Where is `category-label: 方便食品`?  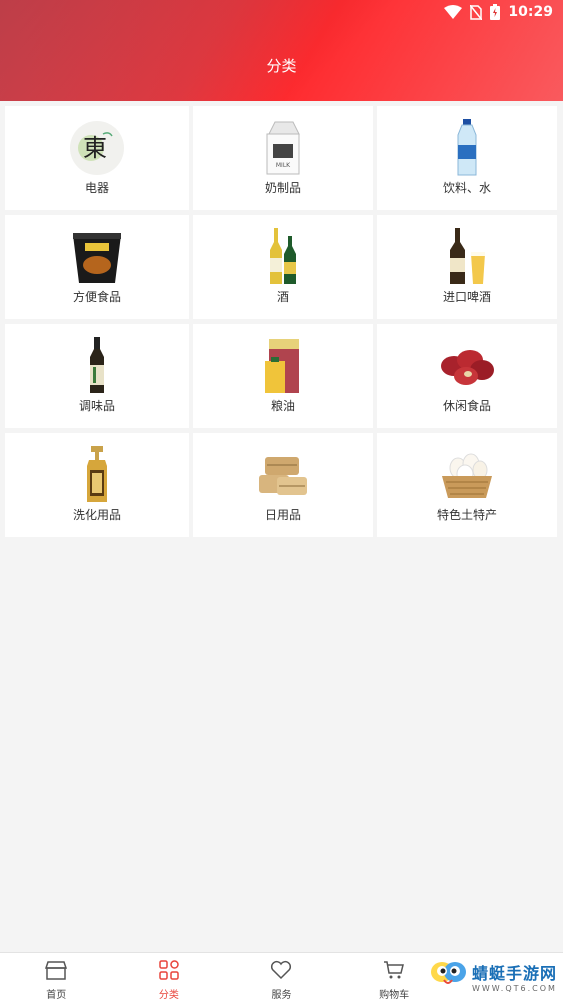
category-label: 方便食品 is located at coordinates (96, 297).